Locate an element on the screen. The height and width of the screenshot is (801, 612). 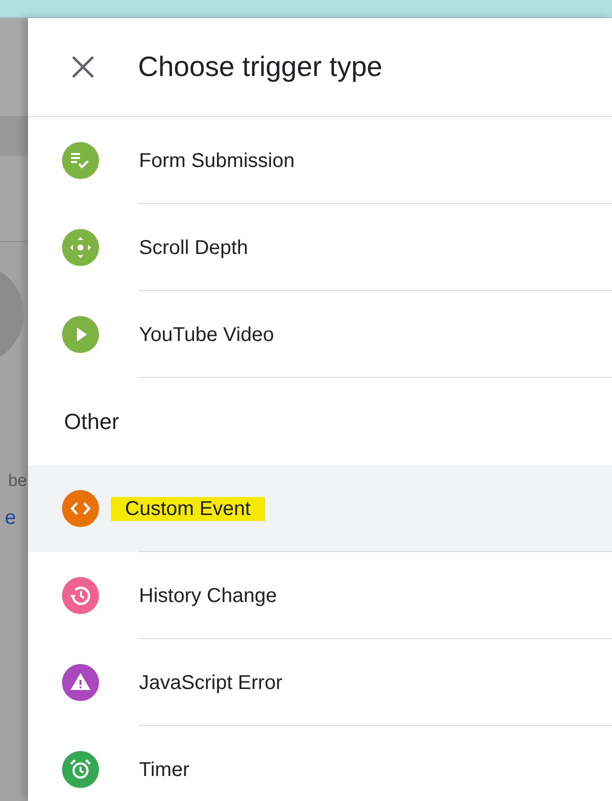
section-heading: Other is located at coordinates (92, 422).